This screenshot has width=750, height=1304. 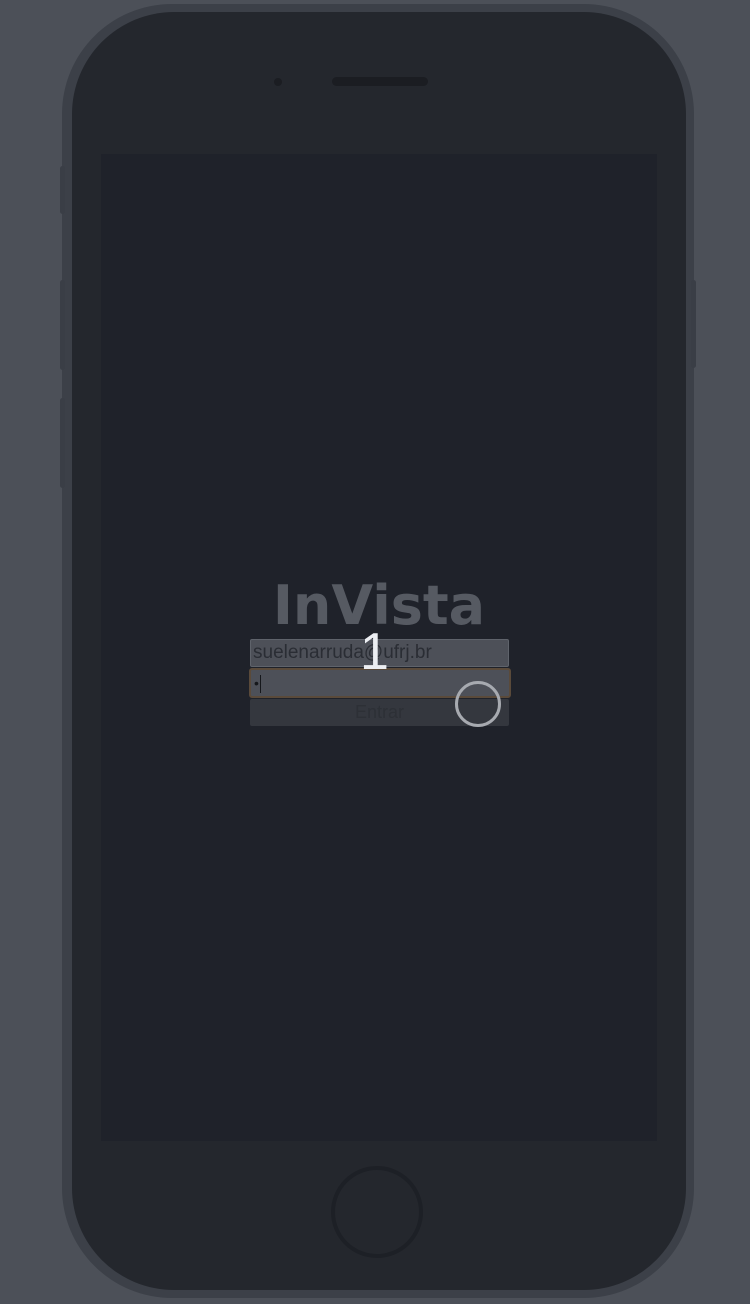 What do you see at coordinates (62, 443) in the screenshot?
I see `volume-down-button` at bounding box center [62, 443].